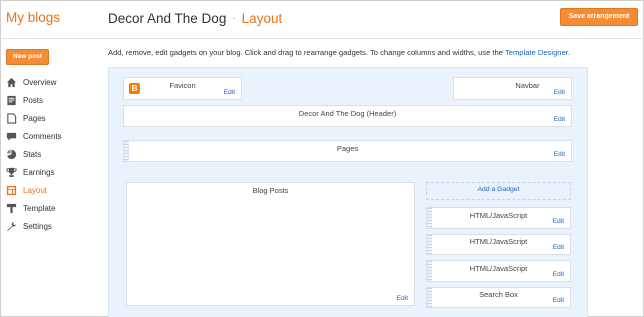  What do you see at coordinates (11, 208) in the screenshot?
I see `template-icon` at bounding box center [11, 208].